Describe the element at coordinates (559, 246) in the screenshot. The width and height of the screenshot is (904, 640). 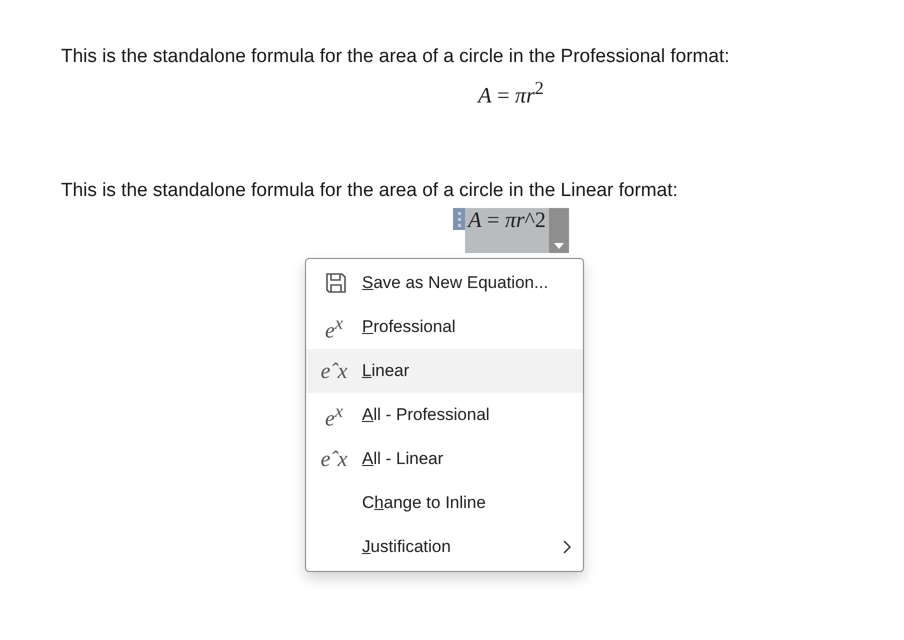
I see `caret-icon` at that location.